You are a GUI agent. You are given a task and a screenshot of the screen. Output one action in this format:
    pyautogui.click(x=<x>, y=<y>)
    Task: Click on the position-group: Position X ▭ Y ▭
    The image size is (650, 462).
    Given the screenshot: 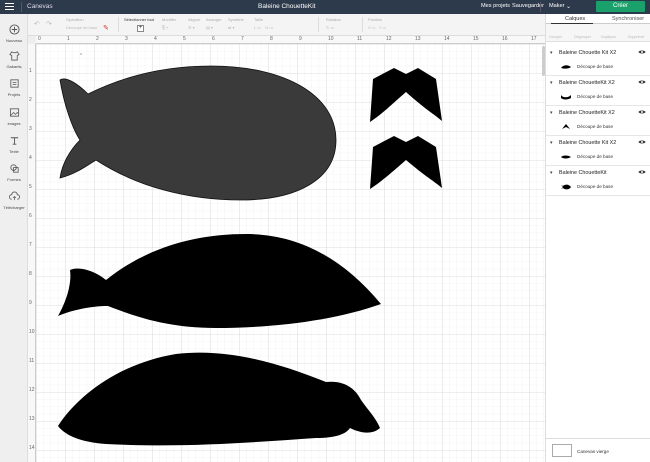 What is the action you would take?
    pyautogui.click(x=377, y=23)
    